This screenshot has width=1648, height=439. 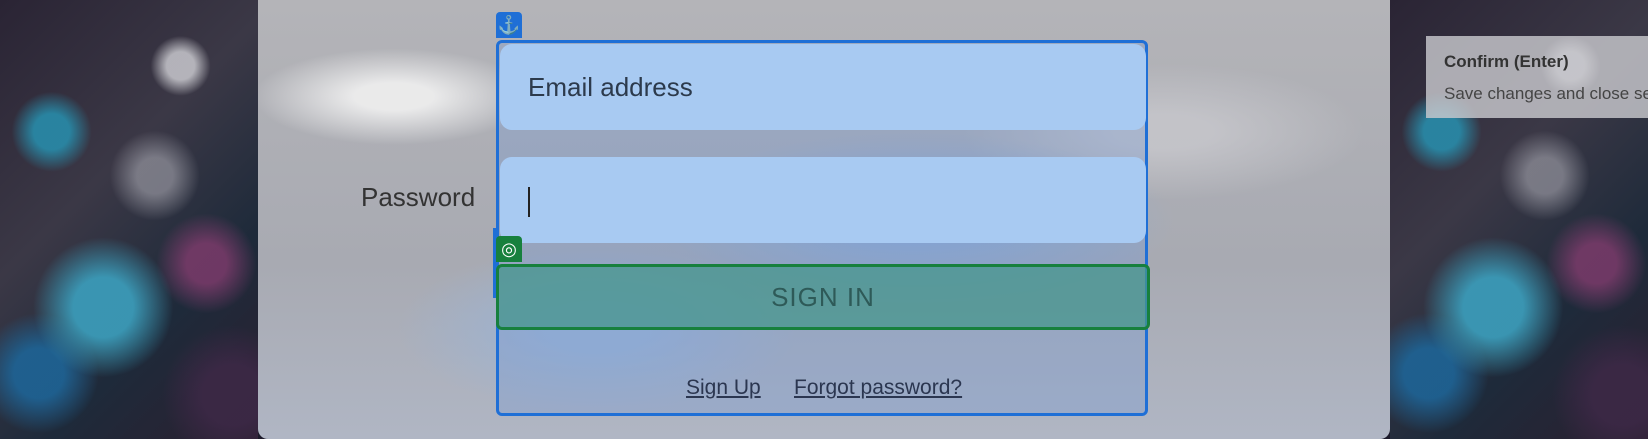 What do you see at coordinates (509, 25) in the screenshot?
I see `anchor-icon: ⚓` at bounding box center [509, 25].